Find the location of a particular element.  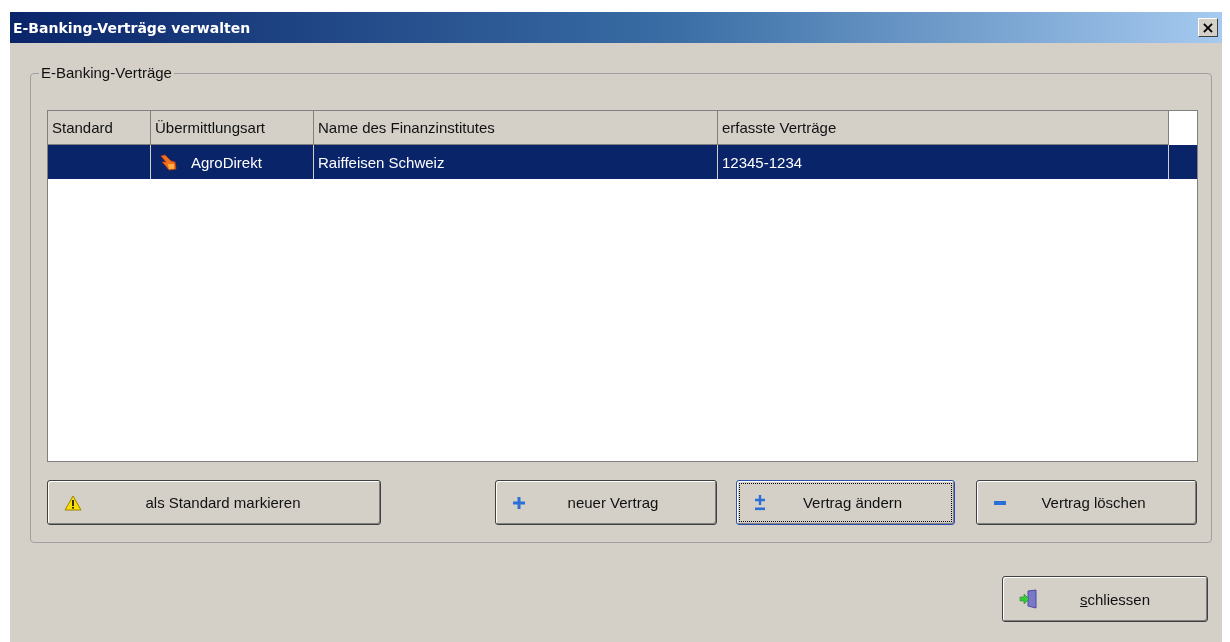

action-button: als Standard markieren is located at coordinates (214, 502).